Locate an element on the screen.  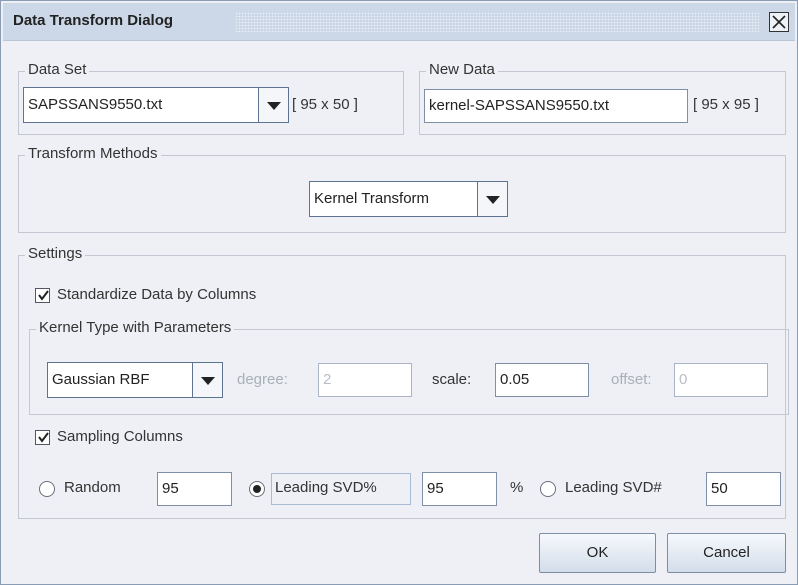
leading-svd-number-radio is located at coordinates (548, 489).